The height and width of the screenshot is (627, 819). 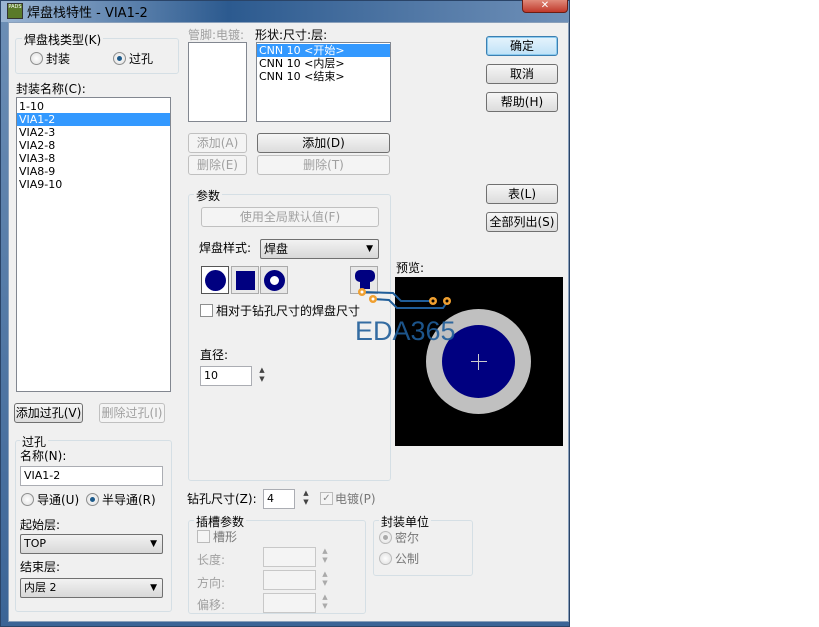 I want to click on relative-size-label: 相对于钻孔尺寸的焊盘尺寸, so click(x=288, y=311).